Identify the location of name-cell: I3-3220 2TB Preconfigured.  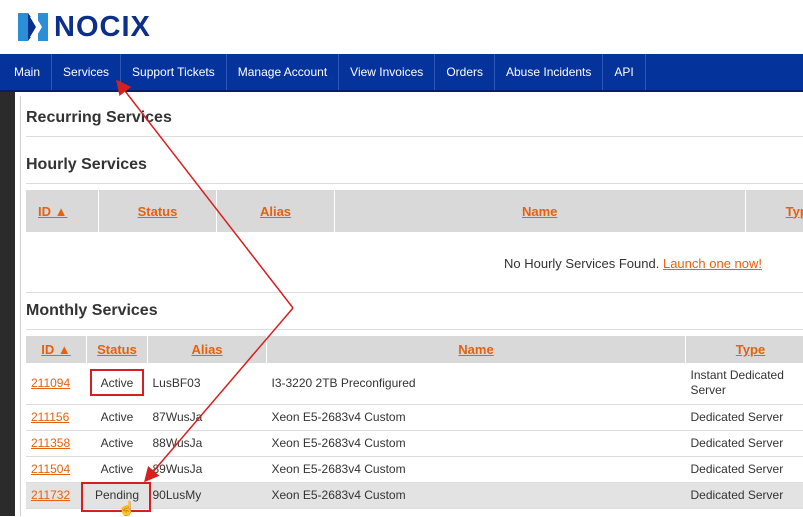
(476, 383).